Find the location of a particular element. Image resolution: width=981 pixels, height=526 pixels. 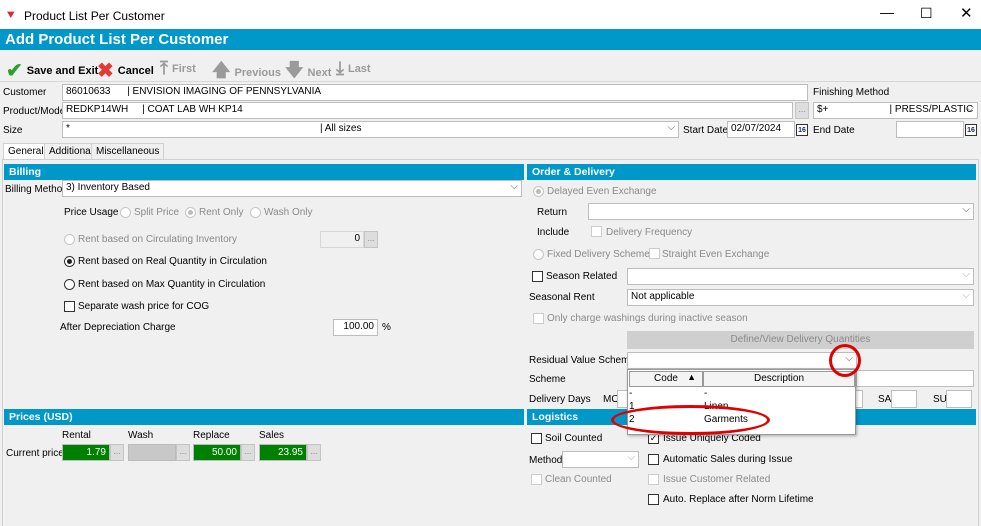

finishing-method-select: $+ | PRESS/PLASTIC ⌵ is located at coordinates (895, 110).